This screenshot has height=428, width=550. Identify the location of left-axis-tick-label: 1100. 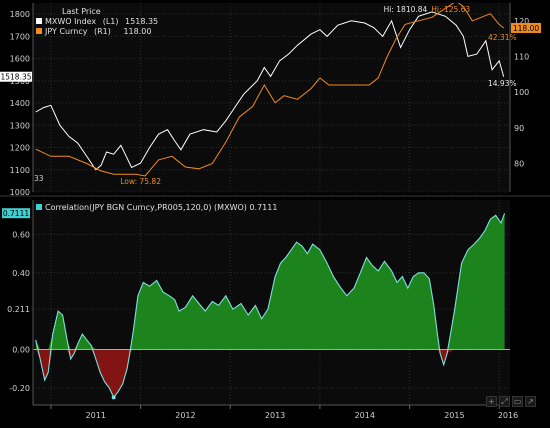
(20, 170).